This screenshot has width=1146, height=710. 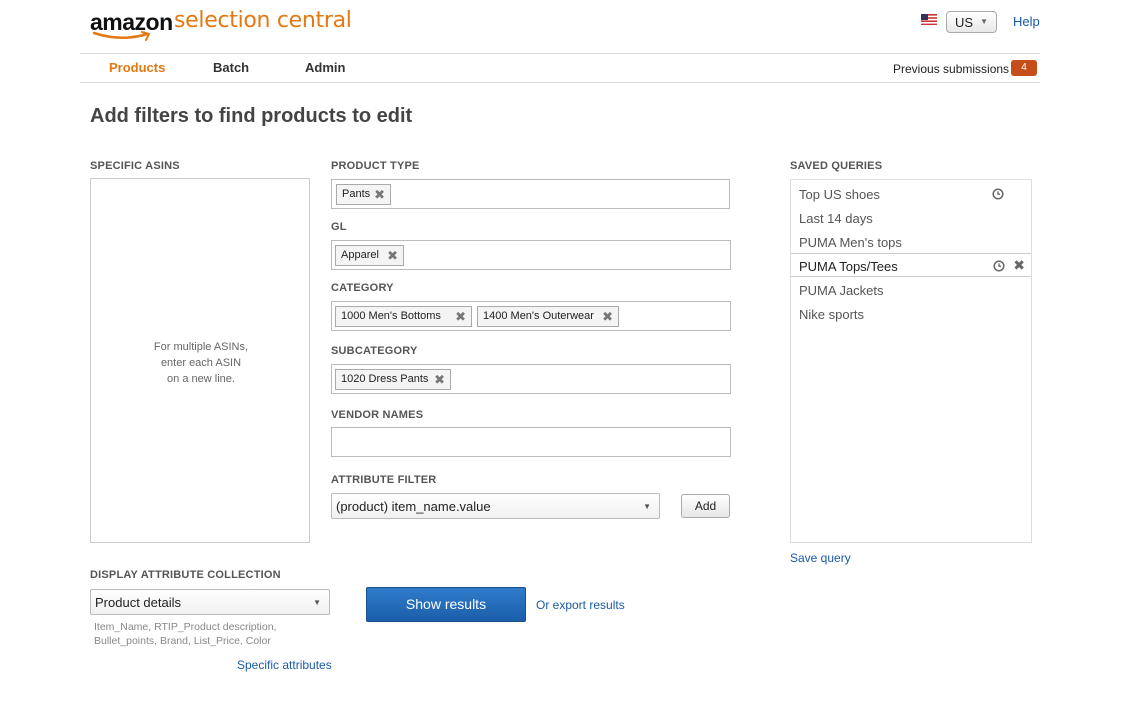 I want to click on delete-query-icon: ✖, so click(x=1019, y=265).